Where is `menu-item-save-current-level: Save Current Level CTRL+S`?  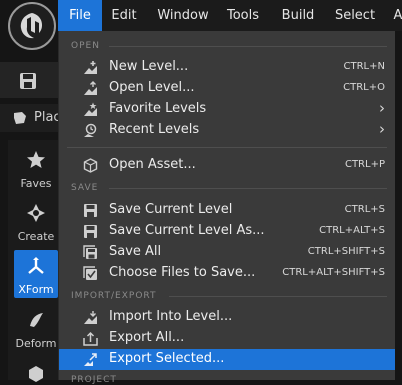
menu-item-save-current-level: Save Current Level CTRL+S is located at coordinates (227, 210).